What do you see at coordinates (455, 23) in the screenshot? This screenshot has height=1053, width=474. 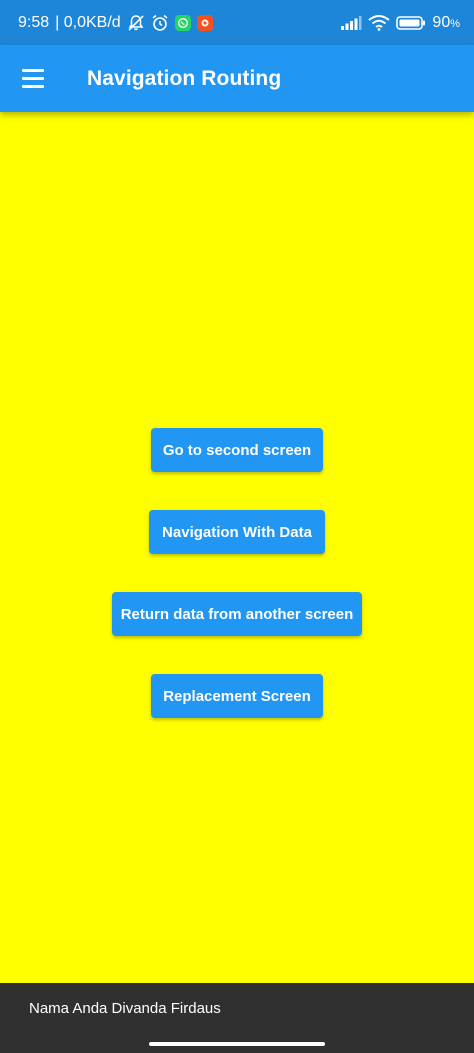 I see `battery-unit: %` at bounding box center [455, 23].